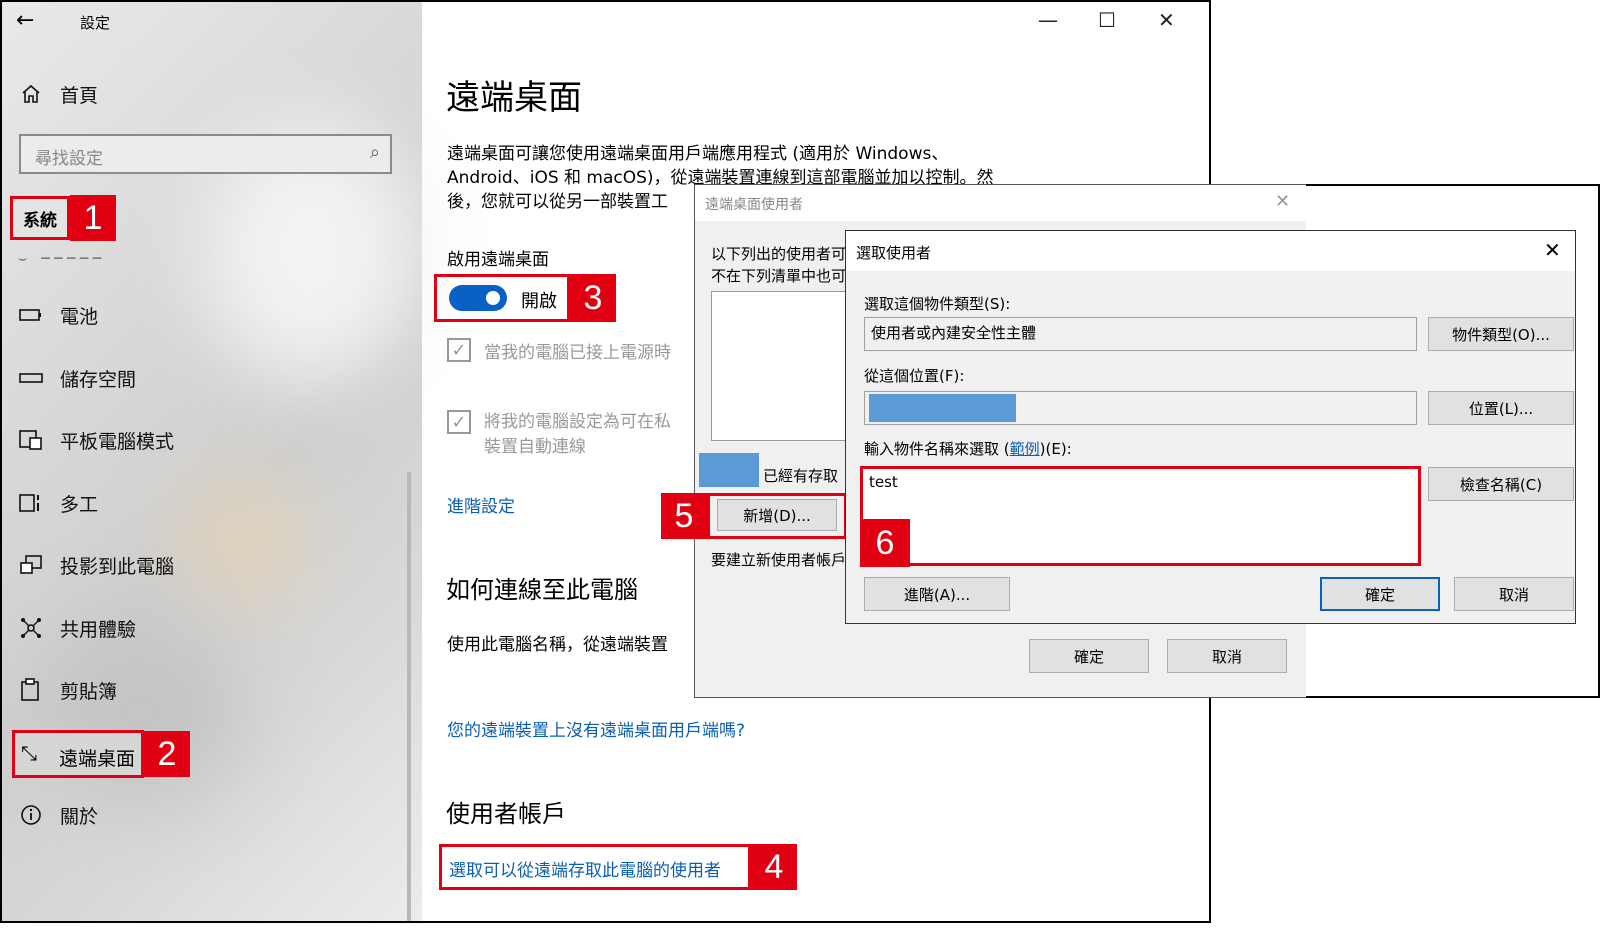 This screenshot has height=928, width=1600. What do you see at coordinates (58, 503) in the screenshot?
I see `sidebar-item-multitask: 多工` at bounding box center [58, 503].